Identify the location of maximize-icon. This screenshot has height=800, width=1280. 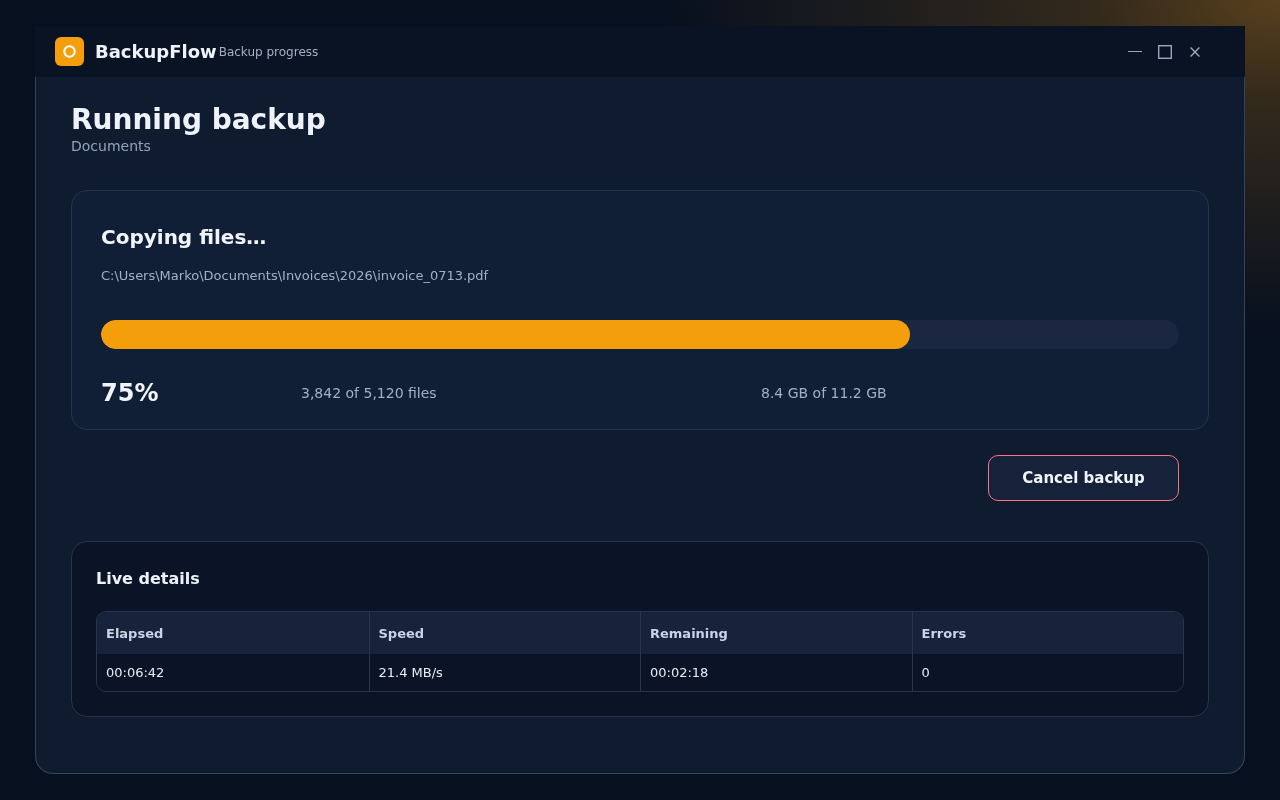
(1165, 51).